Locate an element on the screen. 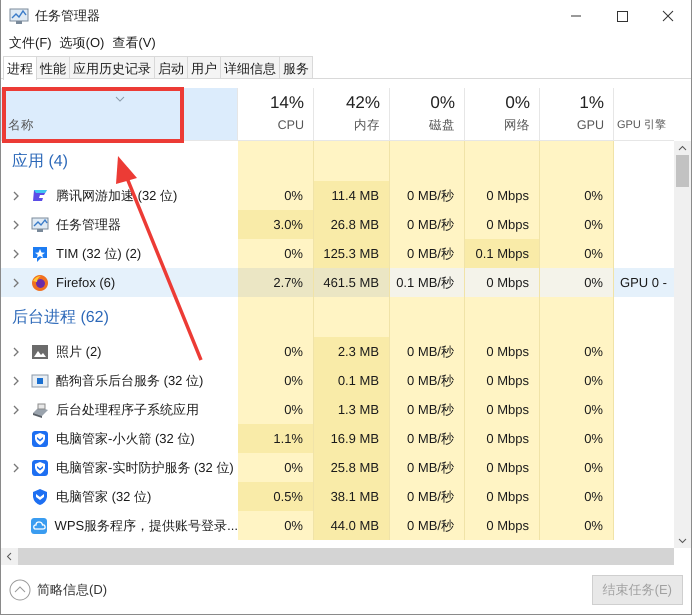 Image resolution: width=692 pixels, height=615 pixels. tab: 性能 is located at coordinates (53, 67).